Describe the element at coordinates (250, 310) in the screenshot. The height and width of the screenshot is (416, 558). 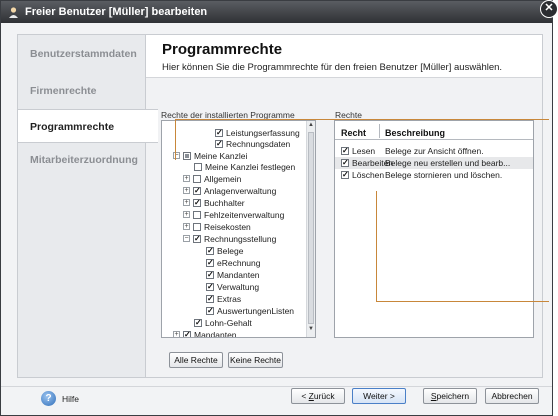
I see `tree-item: ✓ AuswertungenListen` at that location.